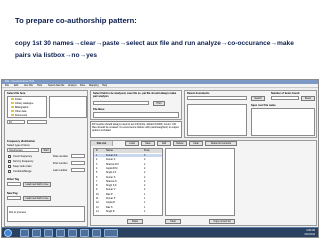 The image size is (320, 247). What do you see at coordinates (128, 164) in the screenshot?
I see `table-row: 3 Sharma R K 2` at bounding box center [128, 164].